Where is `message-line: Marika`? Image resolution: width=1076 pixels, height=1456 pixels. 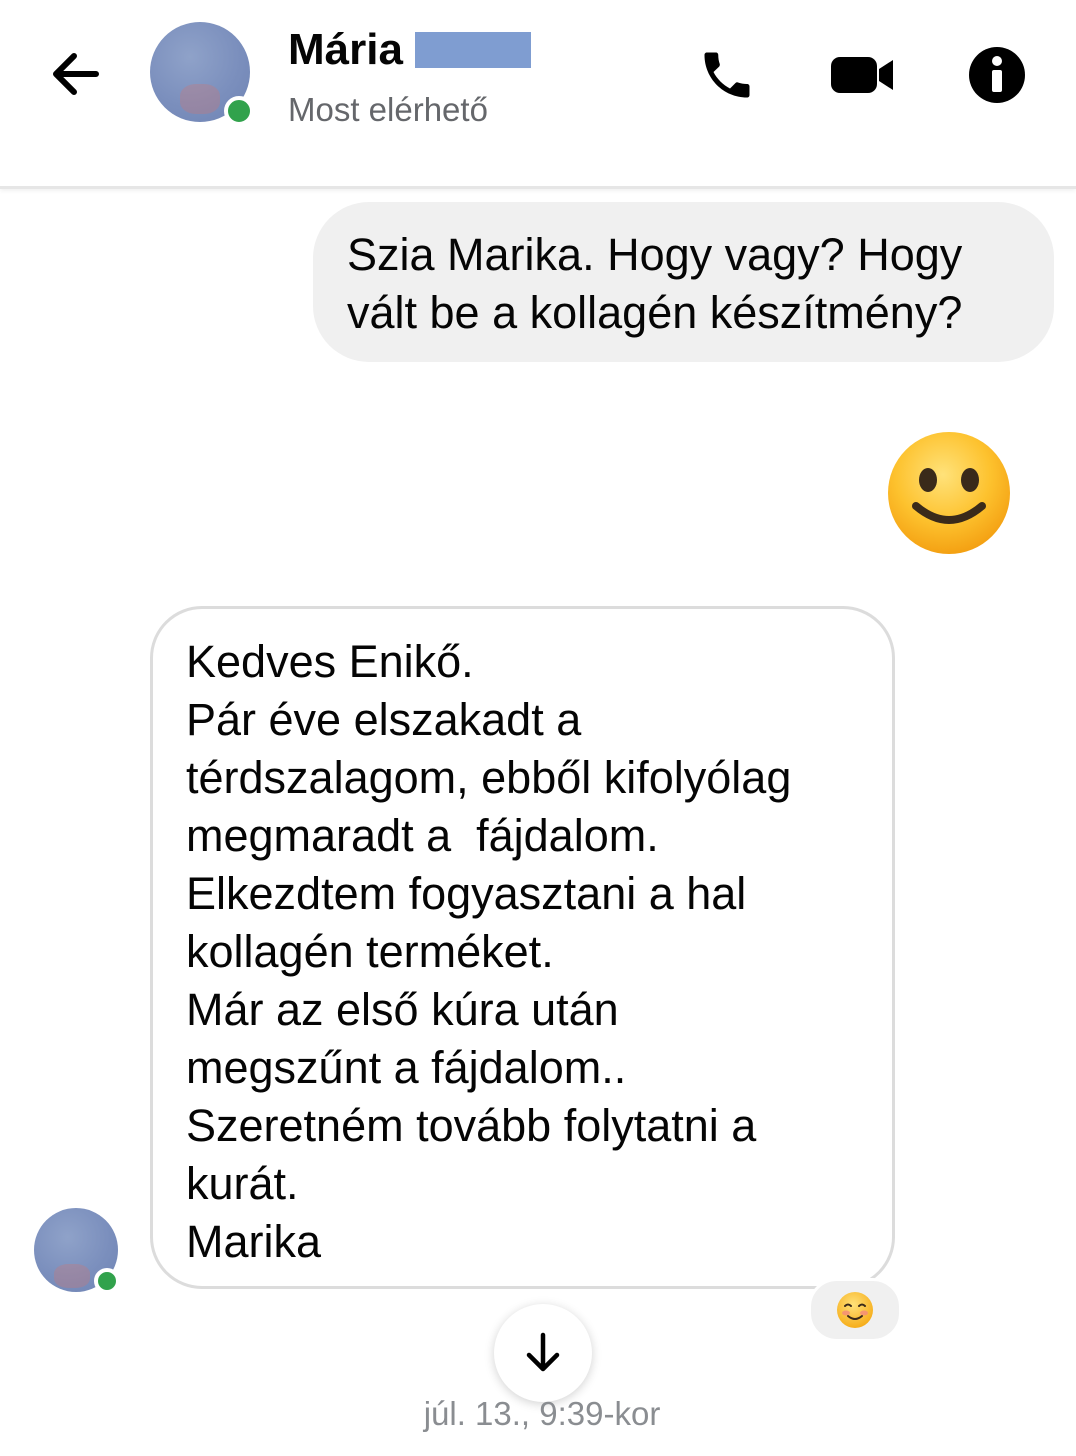
message-line: Marika is located at coordinates (254, 1241).